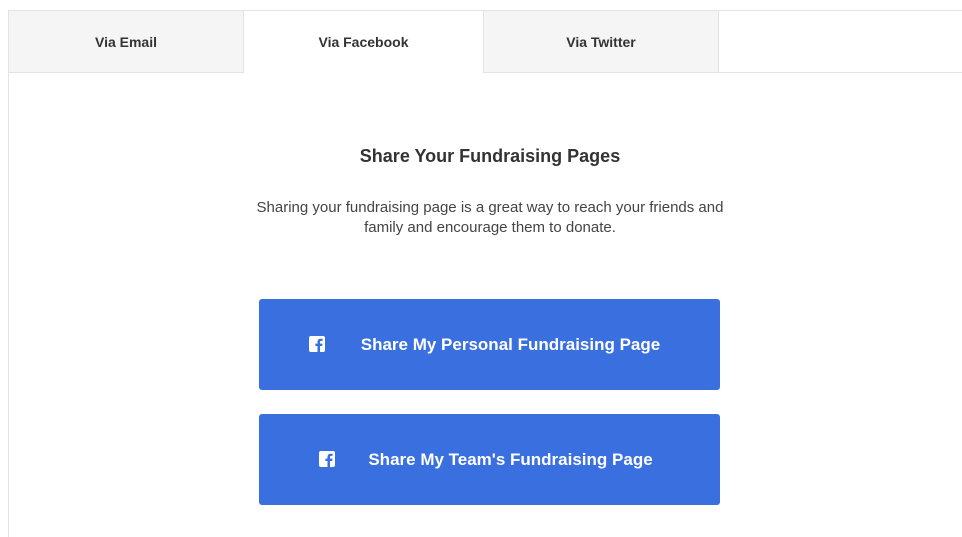 This screenshot has height=537, width=962. I want to click on button-content: Share My Team's Fundraising Page, so click(489, 460).